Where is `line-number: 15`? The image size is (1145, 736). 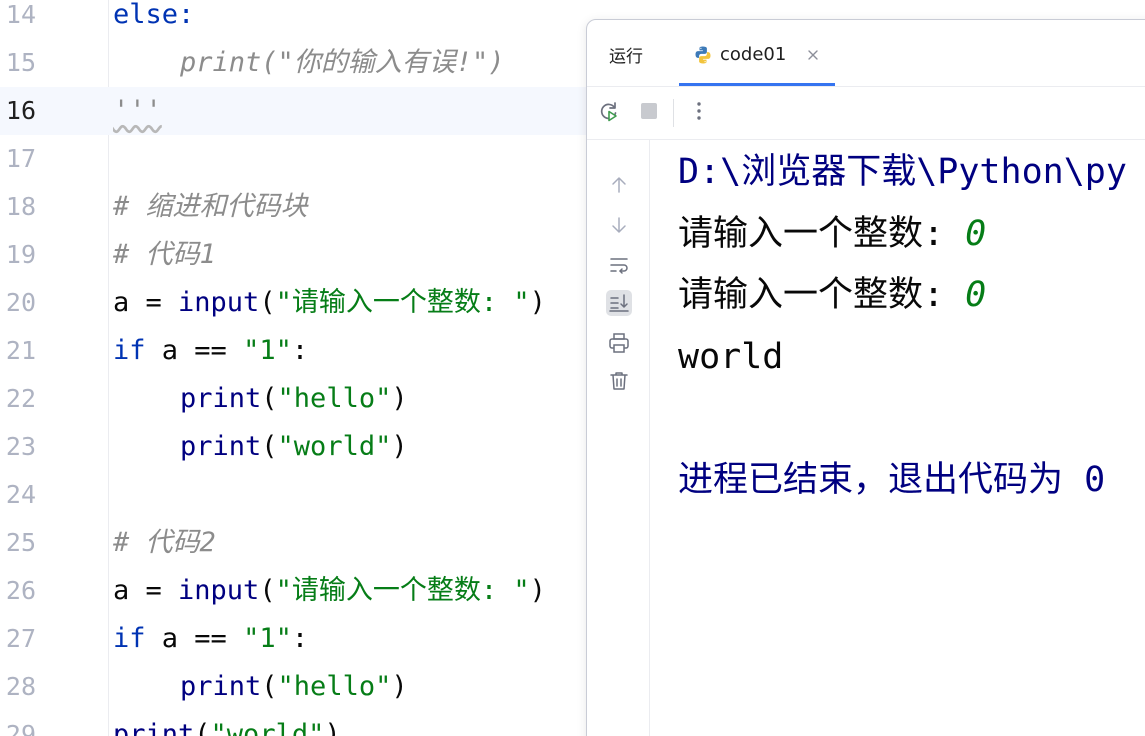
line-number: 15 is located at coordinates (20, 62).